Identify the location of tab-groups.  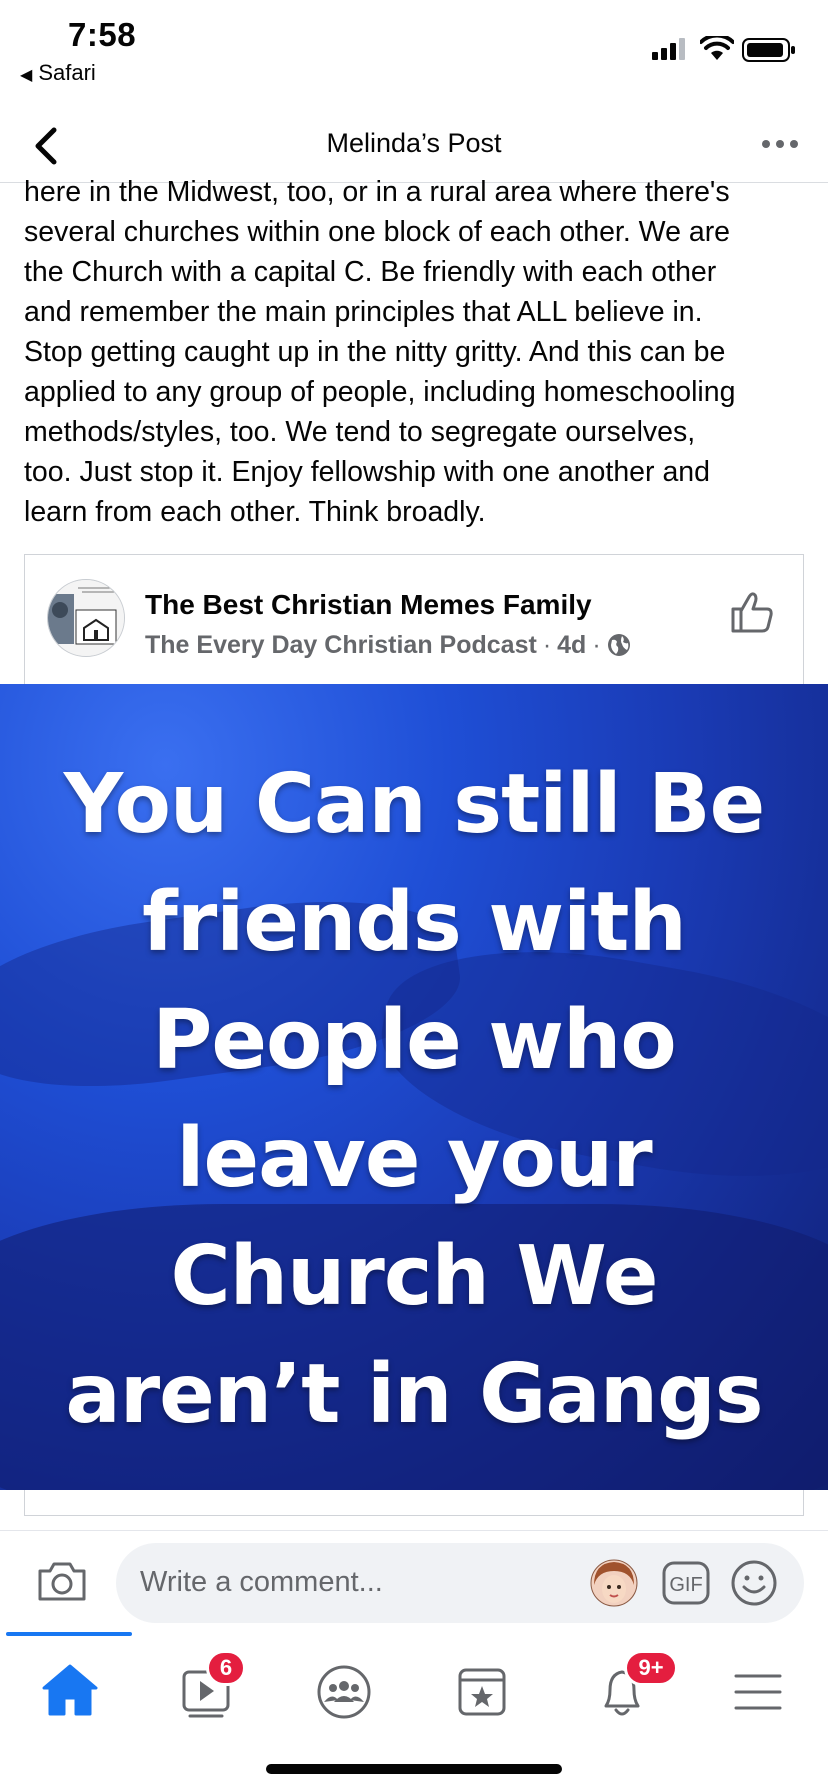
(344, 1689).